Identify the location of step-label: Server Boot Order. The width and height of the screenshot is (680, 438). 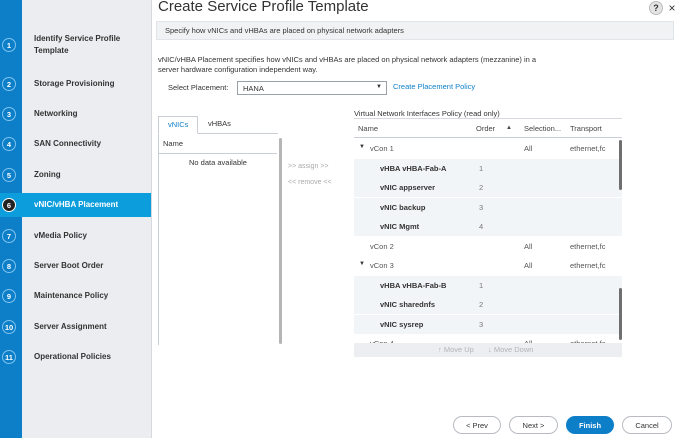
(69, 265).